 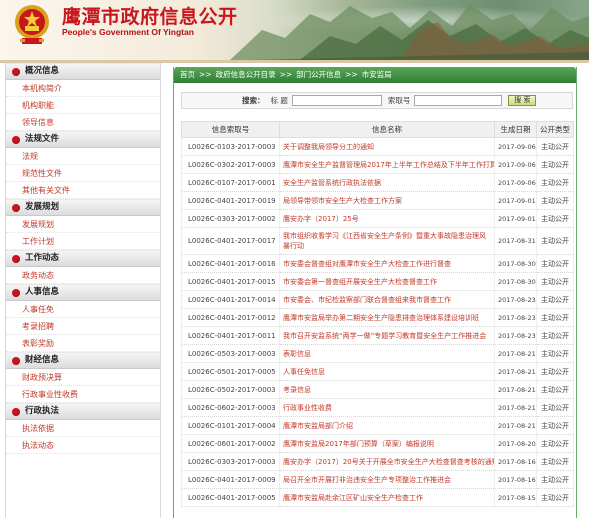 I want to click on index-number-cell: L0026C-0303-2017-0003, so click(x=230, y=461).